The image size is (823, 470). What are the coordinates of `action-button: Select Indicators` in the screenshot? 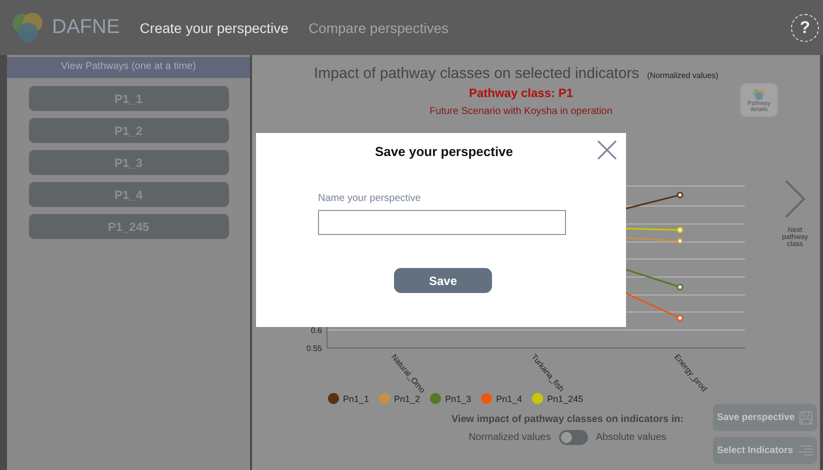 It's located at (765, 450).